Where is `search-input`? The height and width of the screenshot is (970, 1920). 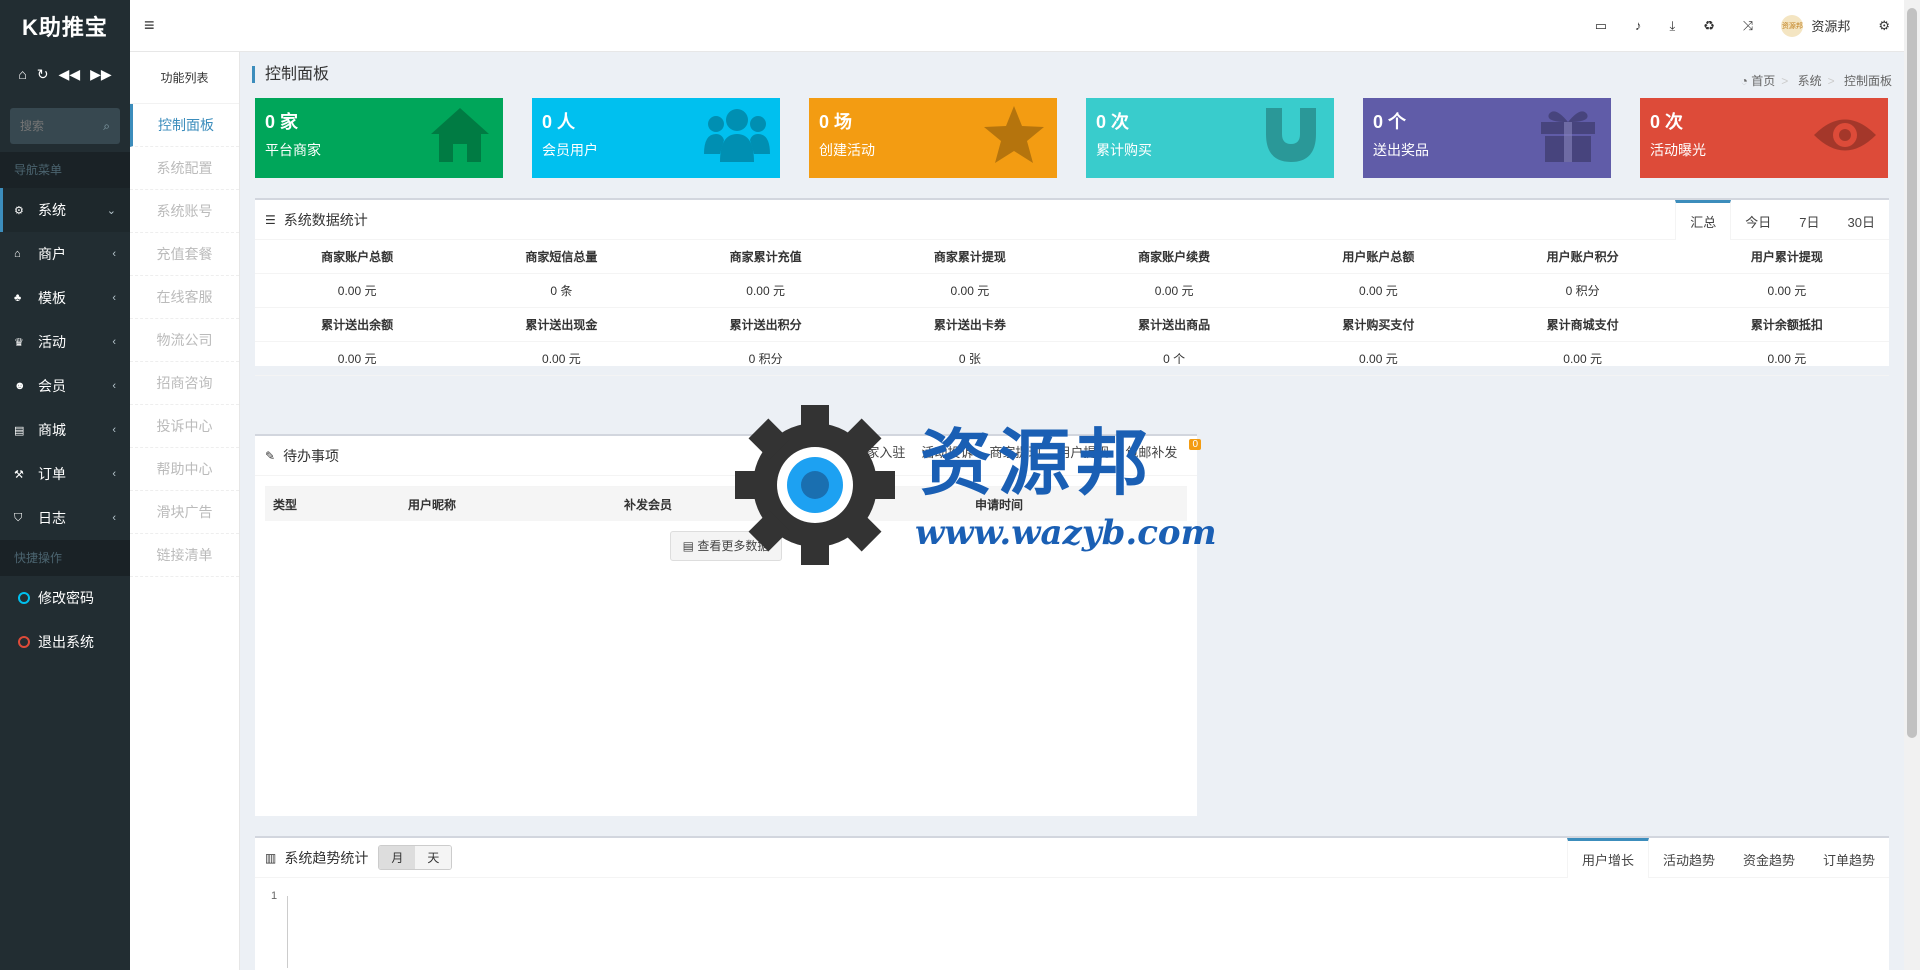 search-input is located at coordinates (55, 126).